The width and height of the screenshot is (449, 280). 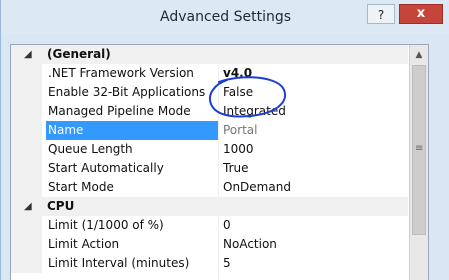 I want to click on property-row-framework-version: .NET Framework Version v4.0, so click(x=209, y=73).